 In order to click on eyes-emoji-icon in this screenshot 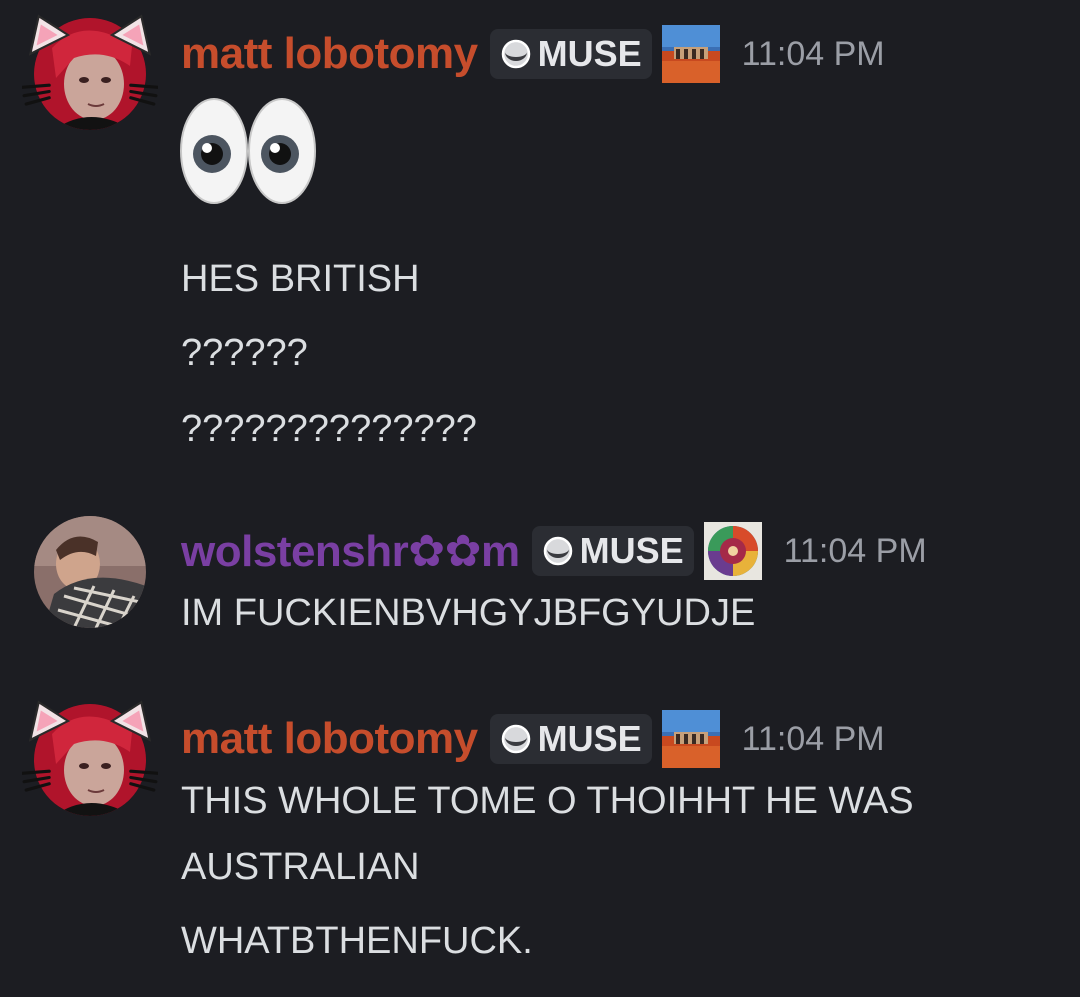, I will do `click(248, 151)`.